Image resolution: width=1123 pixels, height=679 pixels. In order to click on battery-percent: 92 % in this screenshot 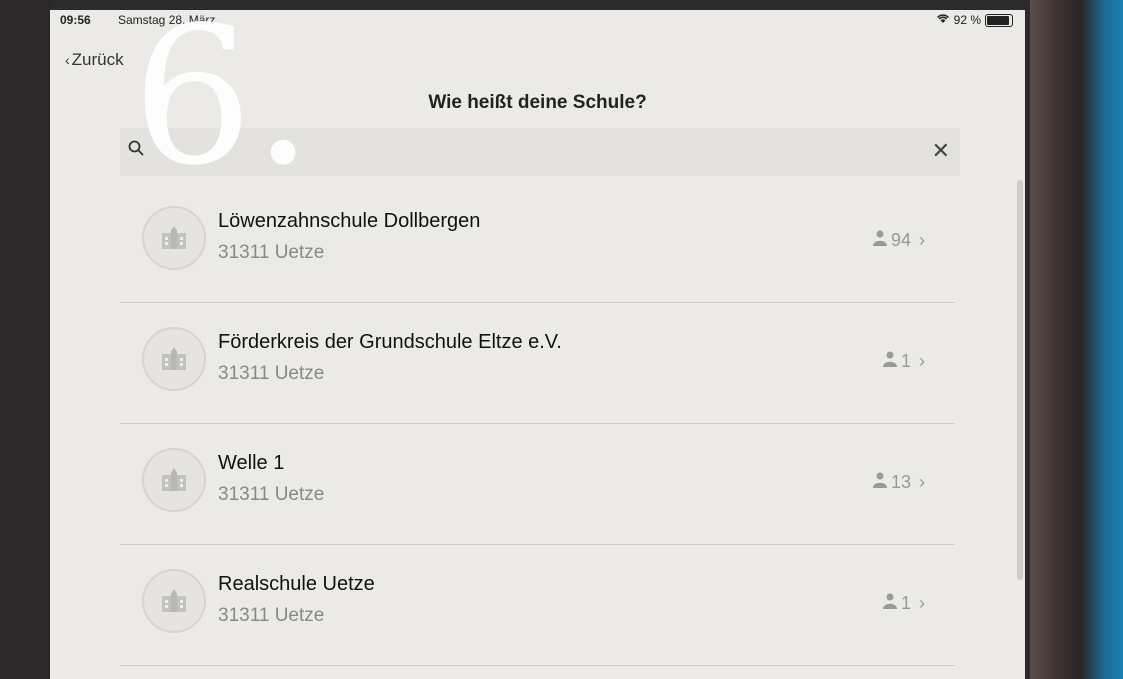, I will do `click(967, 20)`.